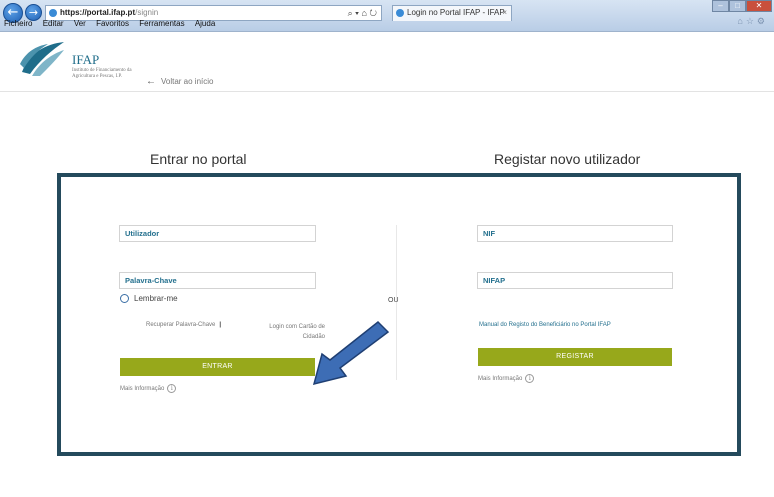 The height and width of the screenshot is (497, 774). What do you see at coordinates (737, 6) in the screenshot?
I see `maximize-icon: □` at bounding box center [737, 6].